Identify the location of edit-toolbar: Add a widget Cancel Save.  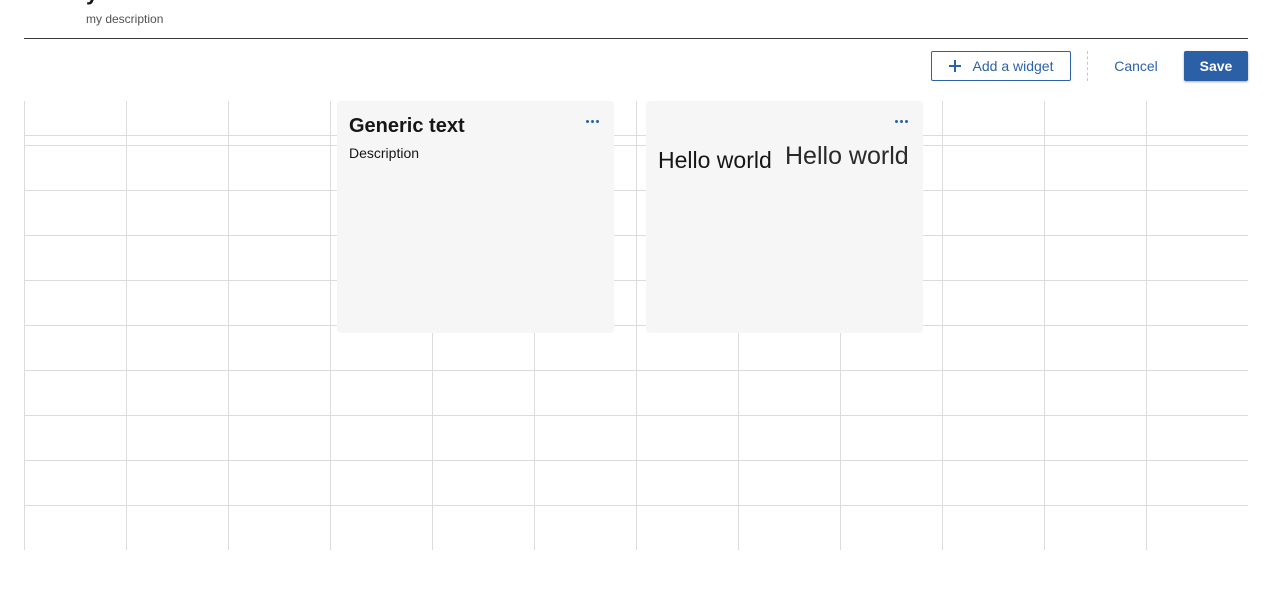
(640, 66).